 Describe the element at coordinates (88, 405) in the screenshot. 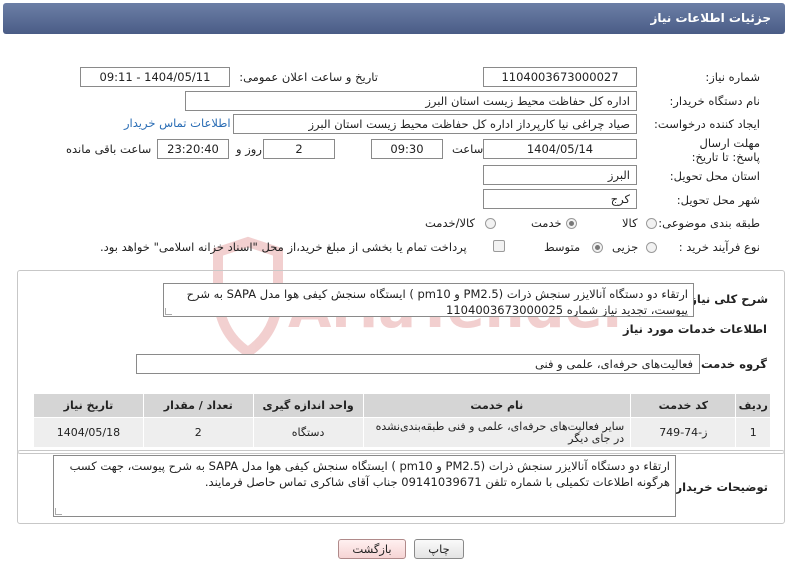

I see `col-date: تاریخ نیاز` at that location.